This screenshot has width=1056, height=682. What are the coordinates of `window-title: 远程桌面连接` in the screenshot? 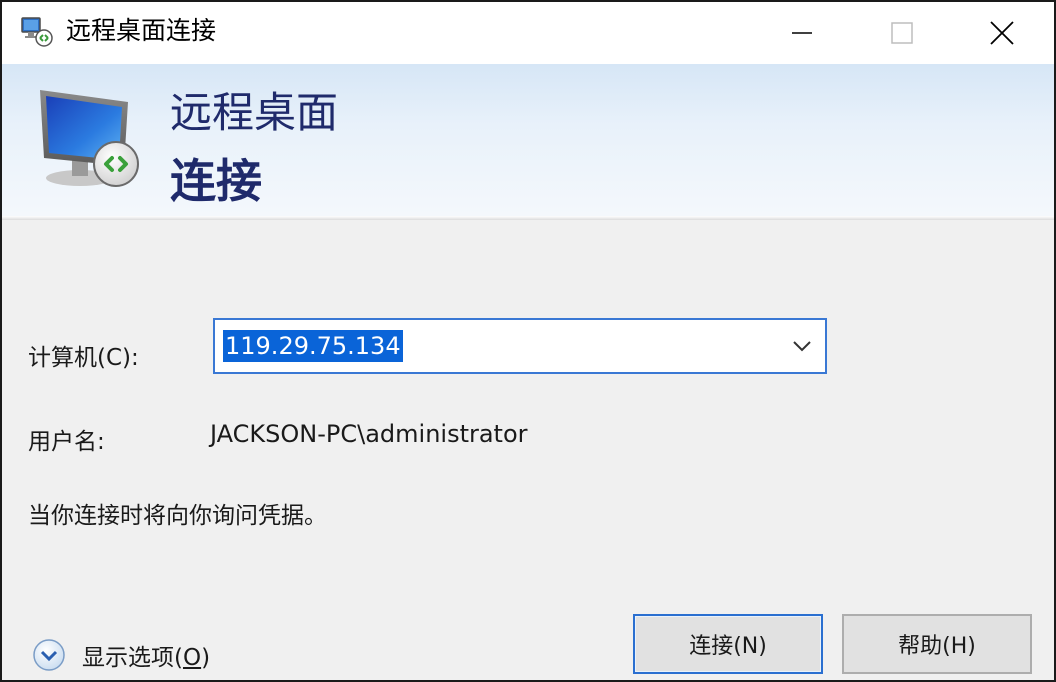 It's located at (141, 30).